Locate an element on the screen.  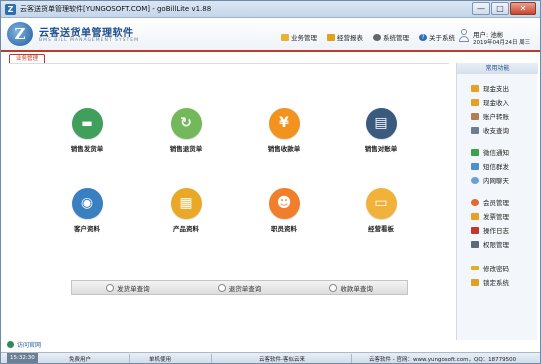
item-lock-system: 锁定系统 is located at coordinates (490, 282).